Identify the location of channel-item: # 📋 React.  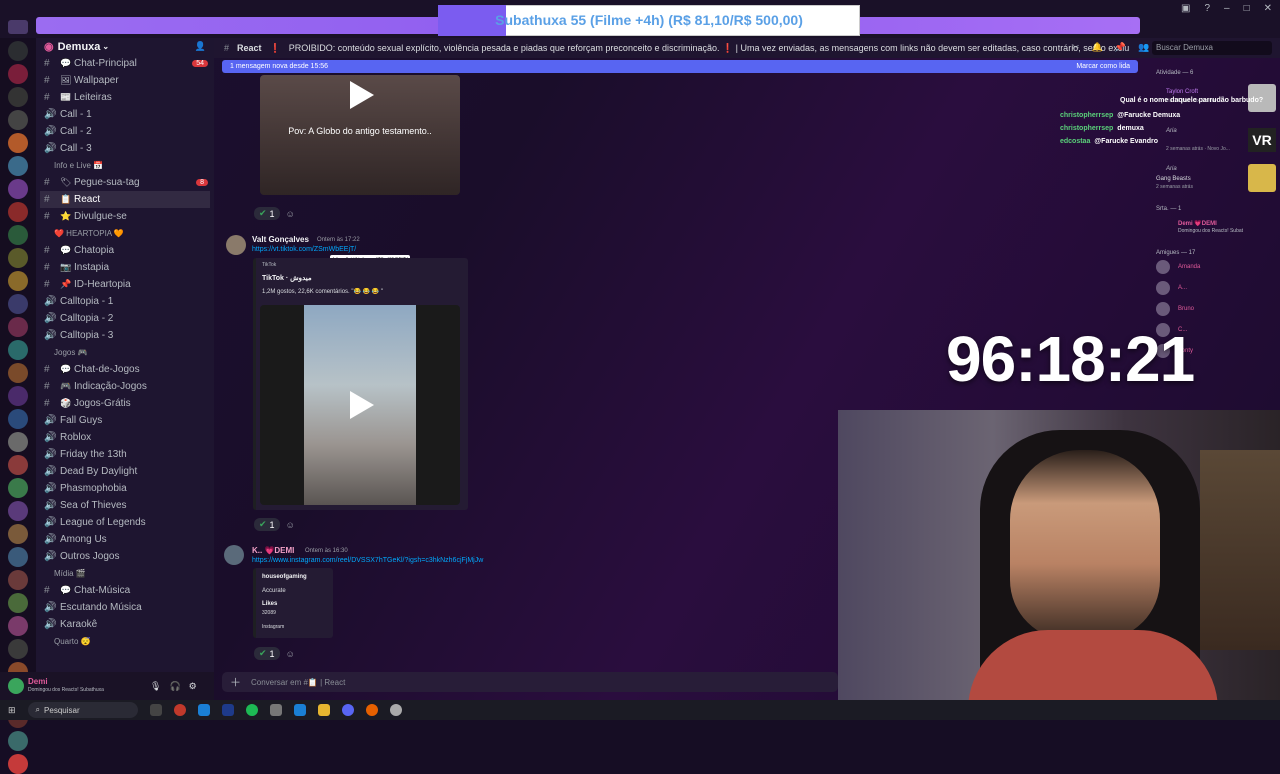
(125, 199).